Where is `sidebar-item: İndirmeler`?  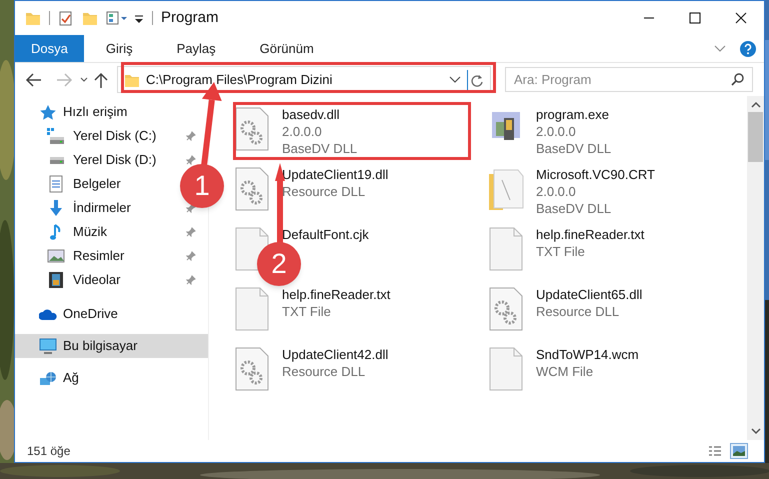
sidebar-item: İndirmeler is located at coordinates (75, 208).